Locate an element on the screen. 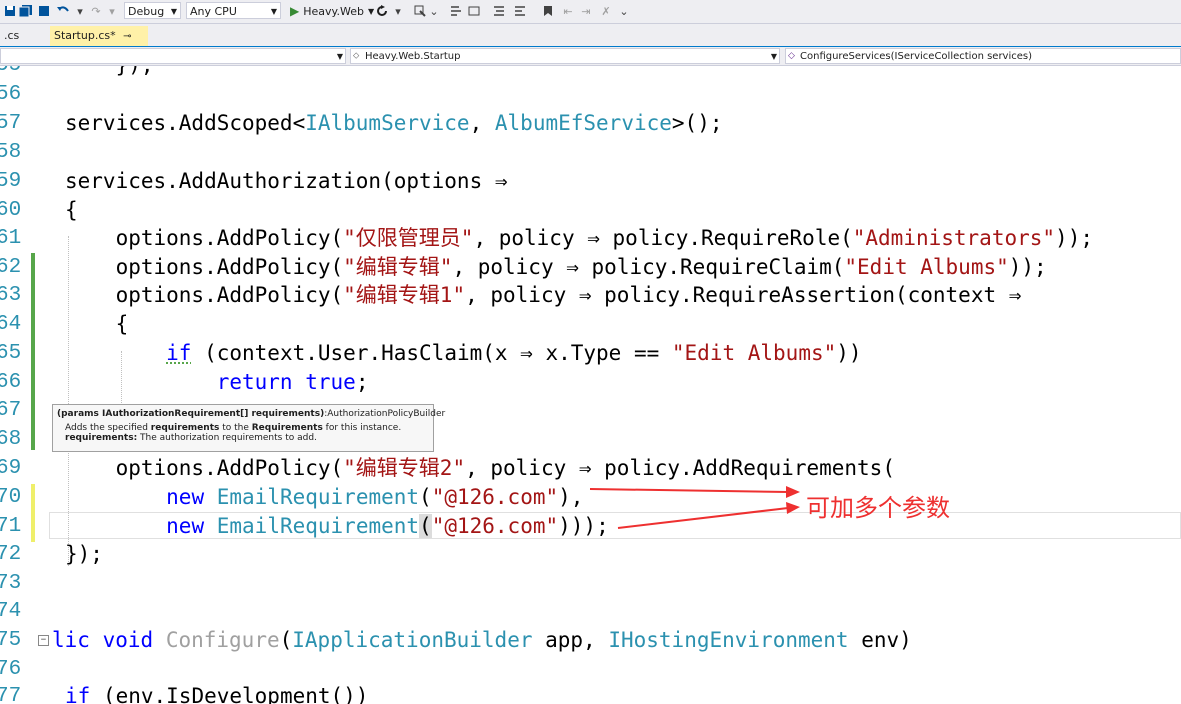 This screenshot has height=704, width=1181. comment-lines-icon is located at coordinates (499, 11).